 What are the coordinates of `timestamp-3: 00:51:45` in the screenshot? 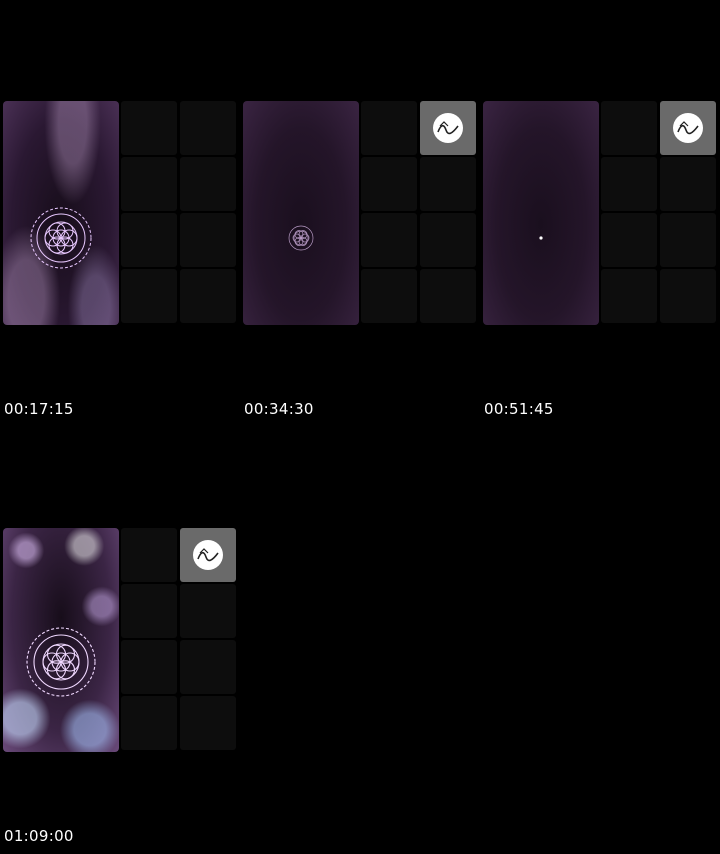 It's located at (519, 409).